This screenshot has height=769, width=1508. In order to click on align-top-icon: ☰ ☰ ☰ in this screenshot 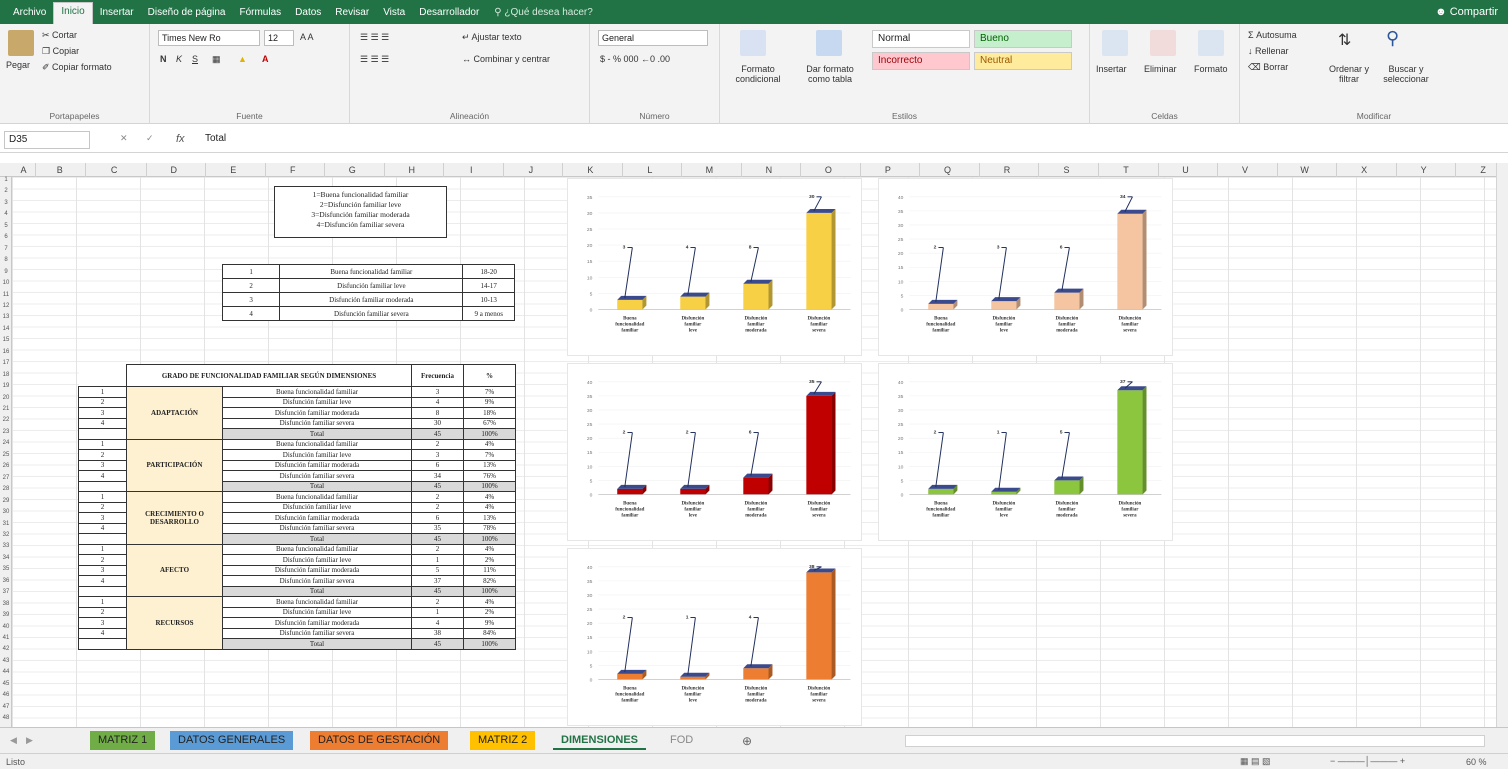, I will do `click(374, 37)`.